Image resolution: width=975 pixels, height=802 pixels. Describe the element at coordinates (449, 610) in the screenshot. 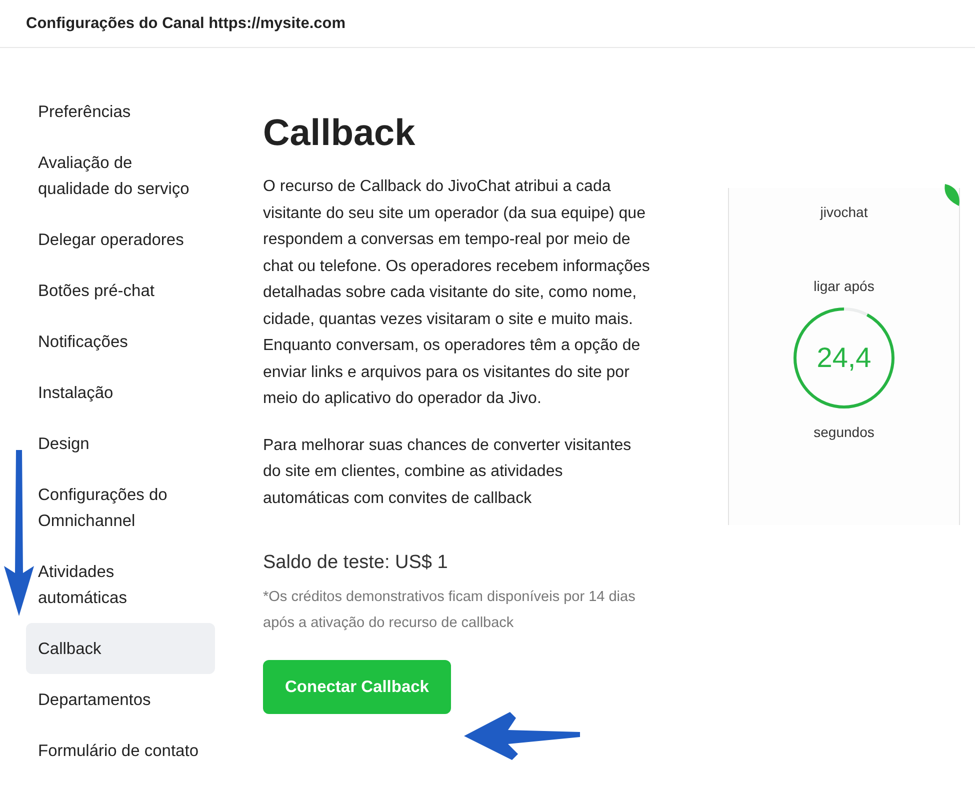

I see `note-text: *Os créditos demonstrativos ficam disponíveis por 14 dias após a ativação do recurso de callback` at that location.